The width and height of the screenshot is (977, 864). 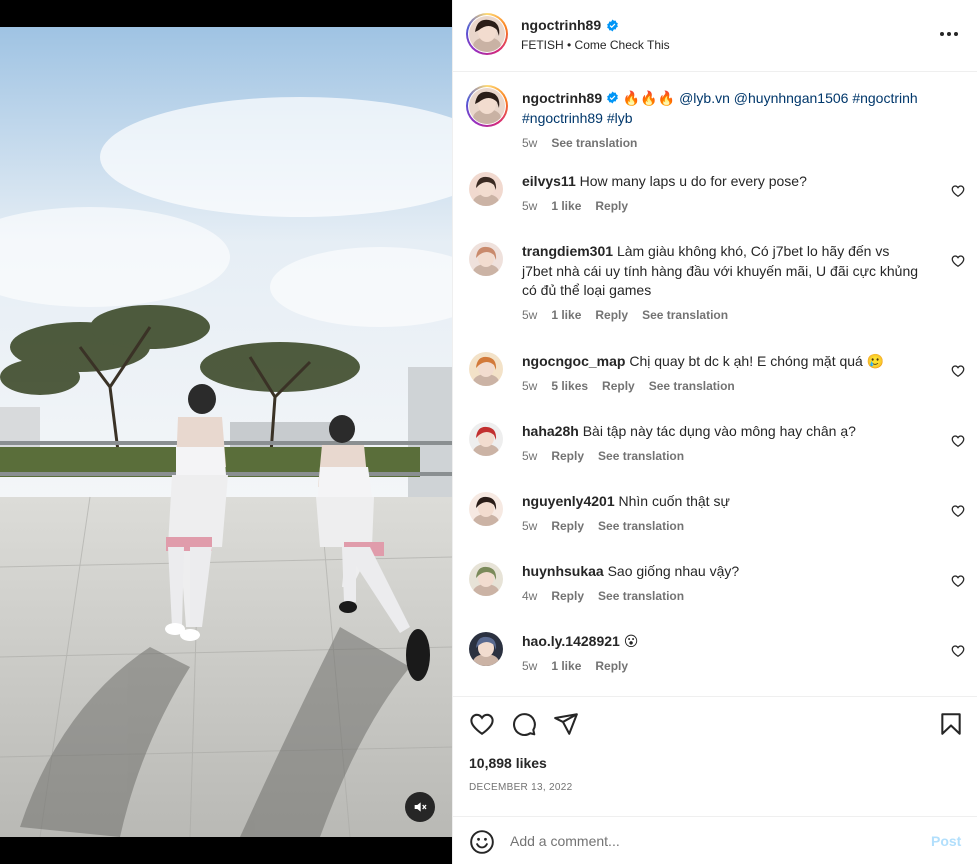 I want to click on comment-button, so click(x=524, y=724).